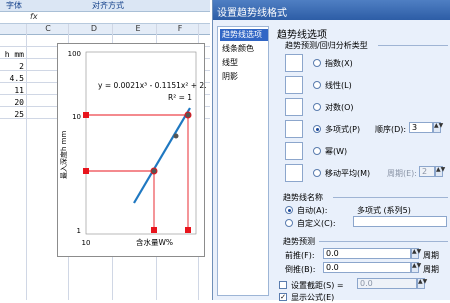  Describe the element at coordinates (76, 117) in the screenshot. I see `y-tick-label: 10` at that location.